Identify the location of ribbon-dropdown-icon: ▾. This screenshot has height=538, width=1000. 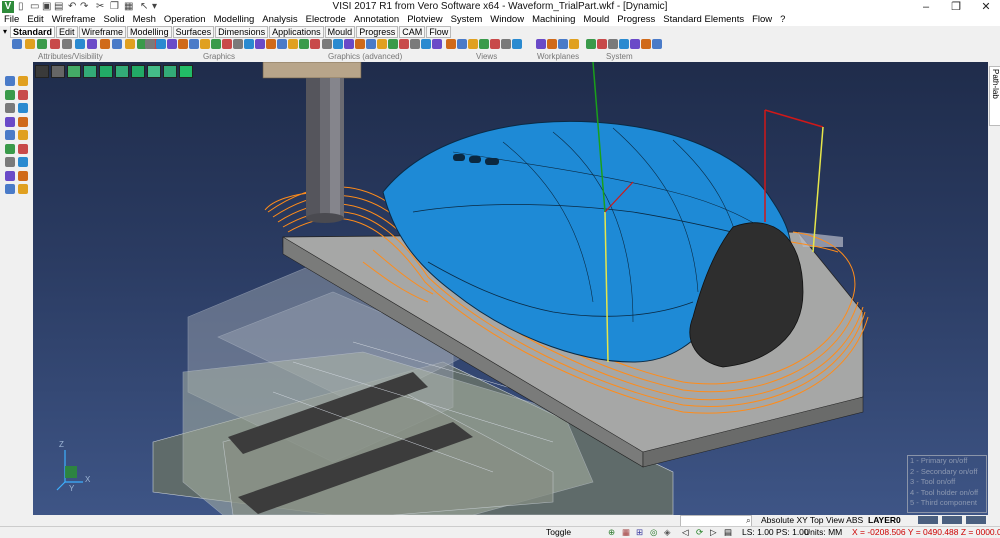
(5, 32).